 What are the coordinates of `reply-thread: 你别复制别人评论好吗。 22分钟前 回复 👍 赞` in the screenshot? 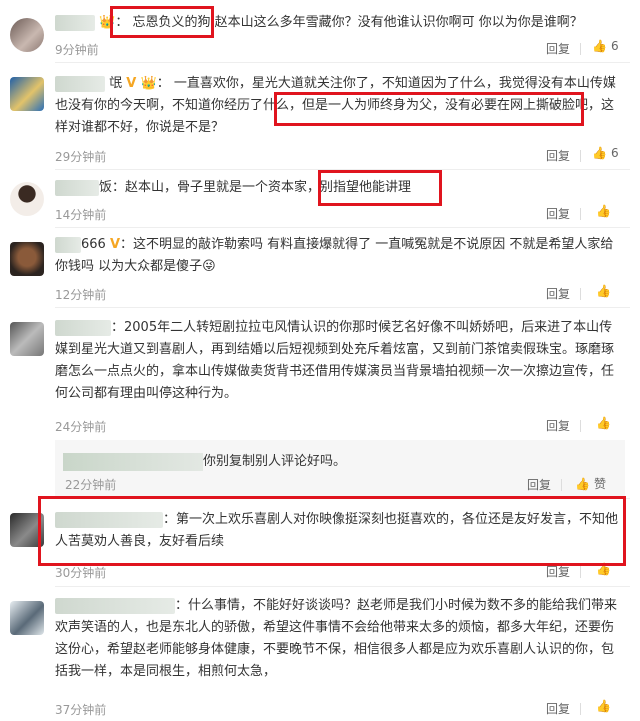 It's located at (340, 468).